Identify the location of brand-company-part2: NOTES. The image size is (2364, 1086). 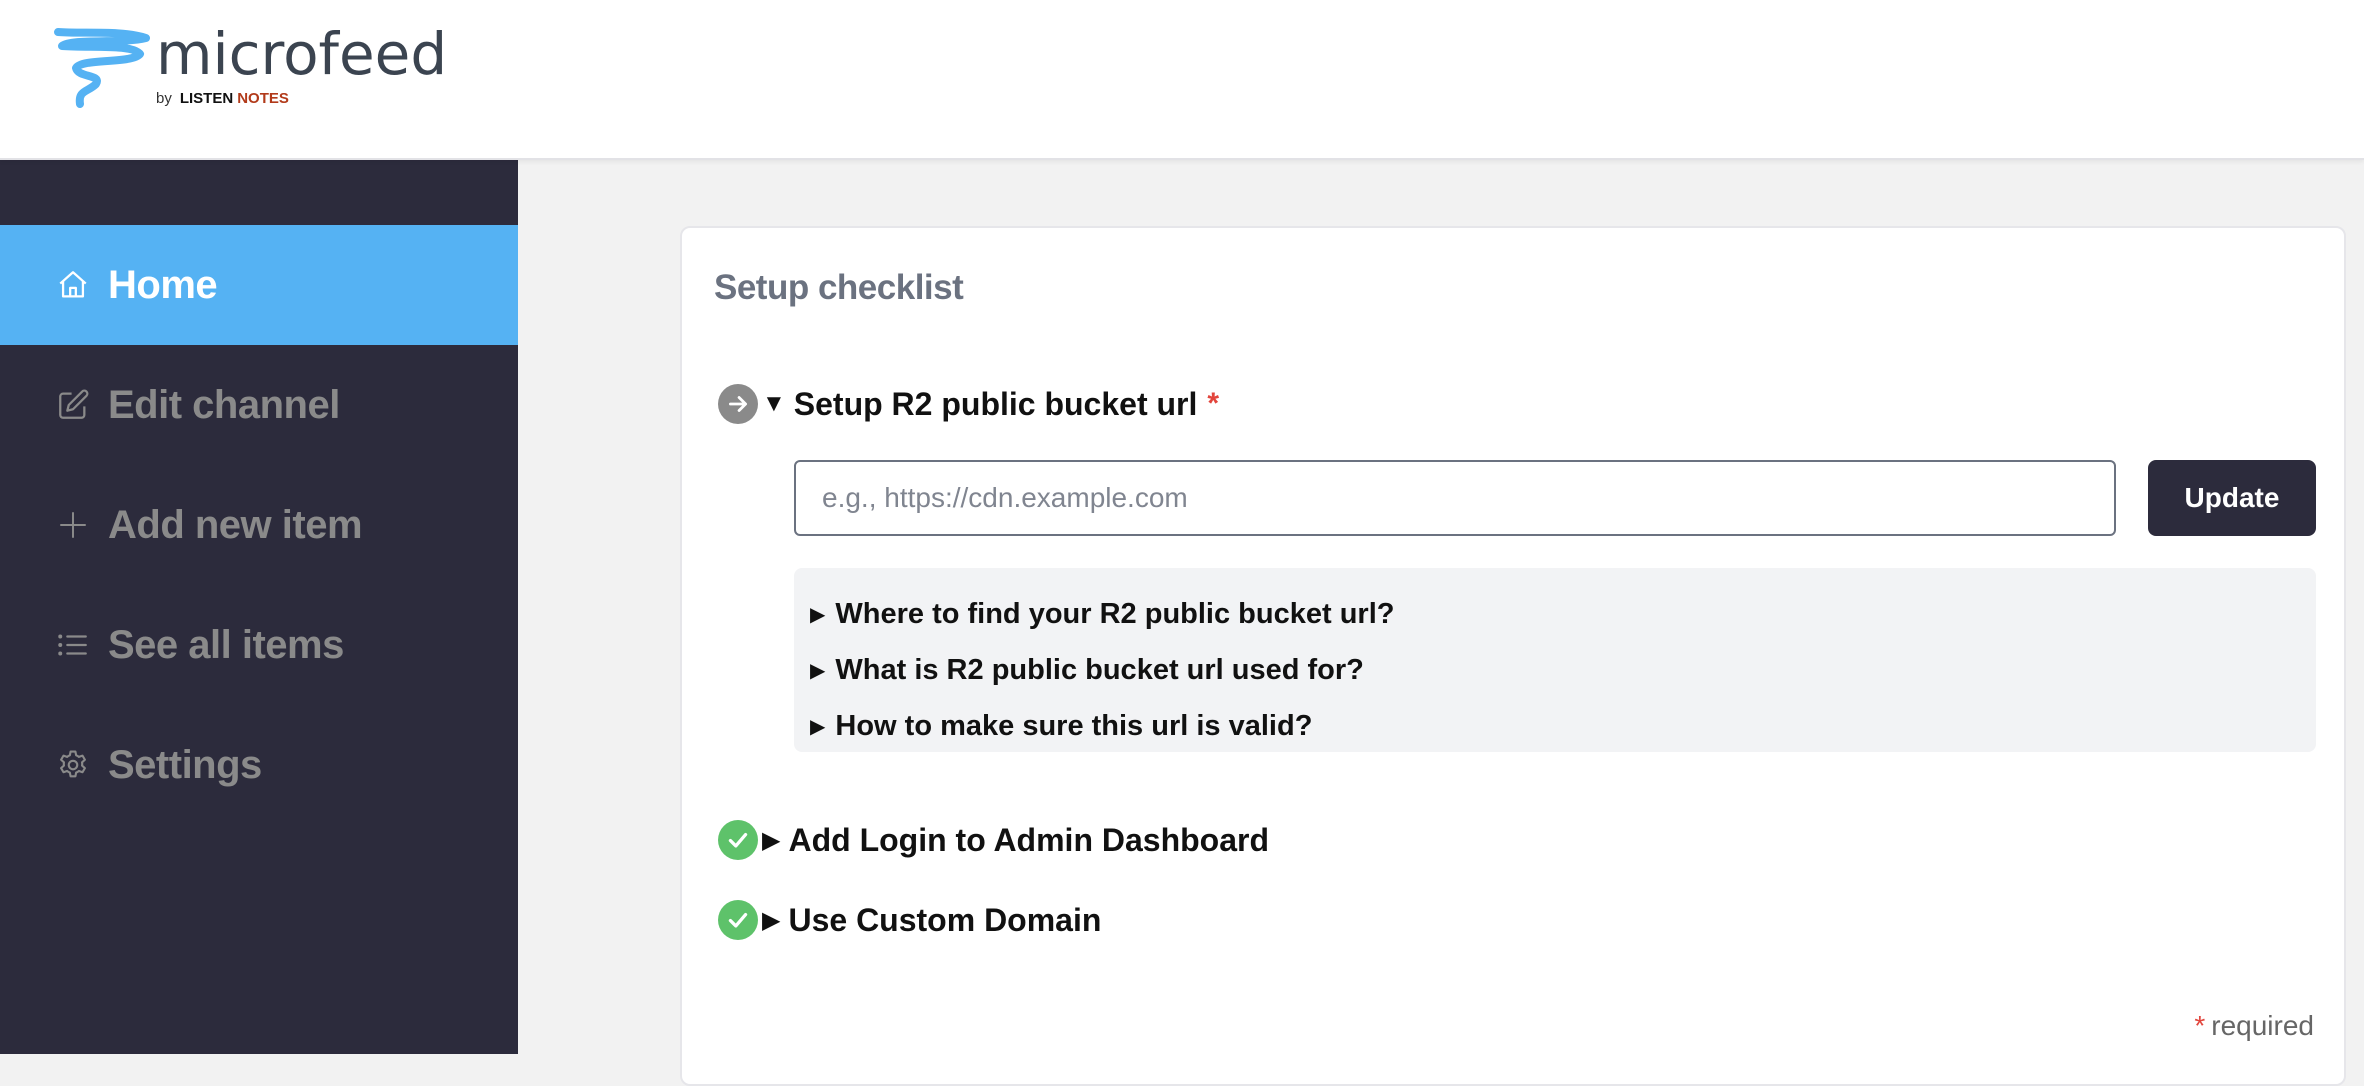
(263, 98).